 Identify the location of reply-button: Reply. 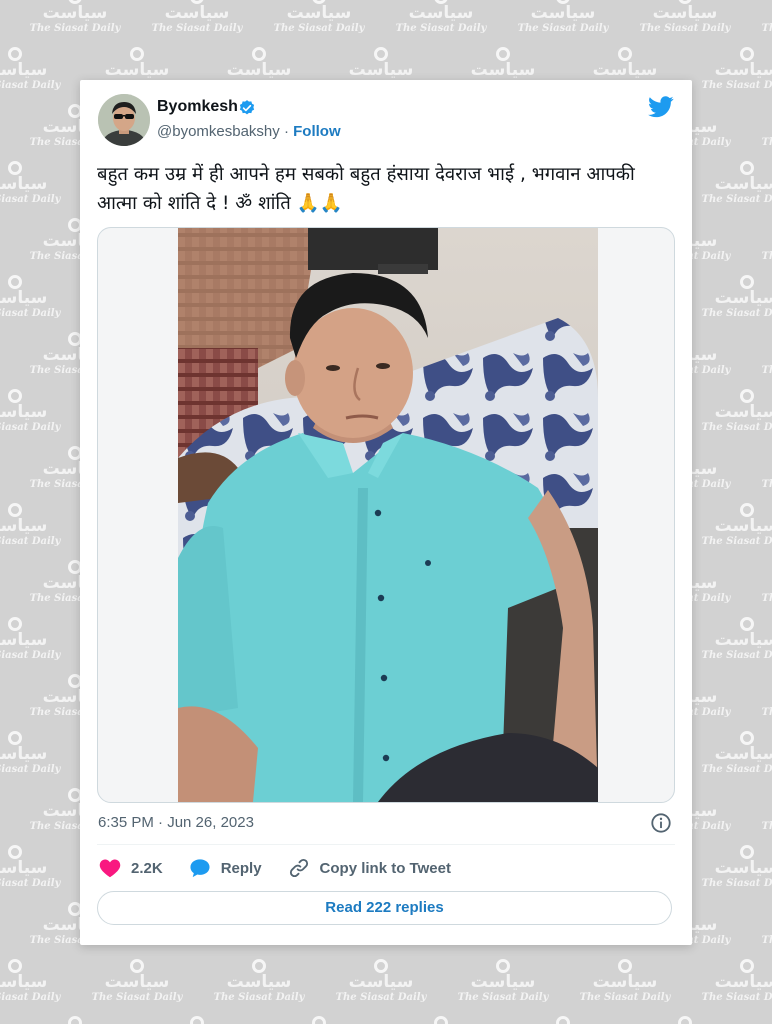
(225, 868).